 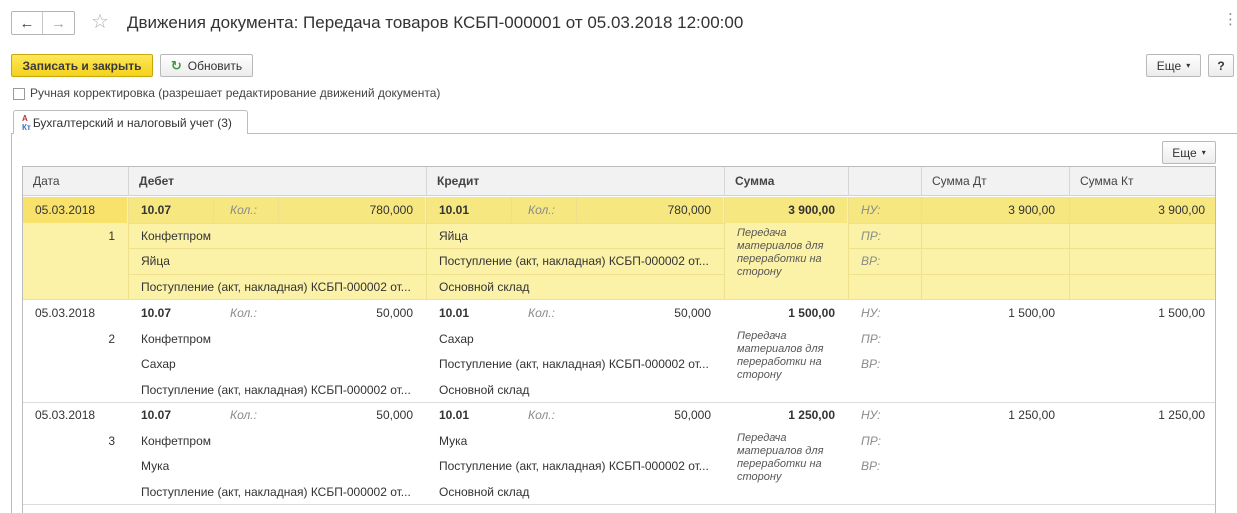 I want to click on tab-label: Бухгалтерский и налоговый учет (3), so click(x=132, y=122).